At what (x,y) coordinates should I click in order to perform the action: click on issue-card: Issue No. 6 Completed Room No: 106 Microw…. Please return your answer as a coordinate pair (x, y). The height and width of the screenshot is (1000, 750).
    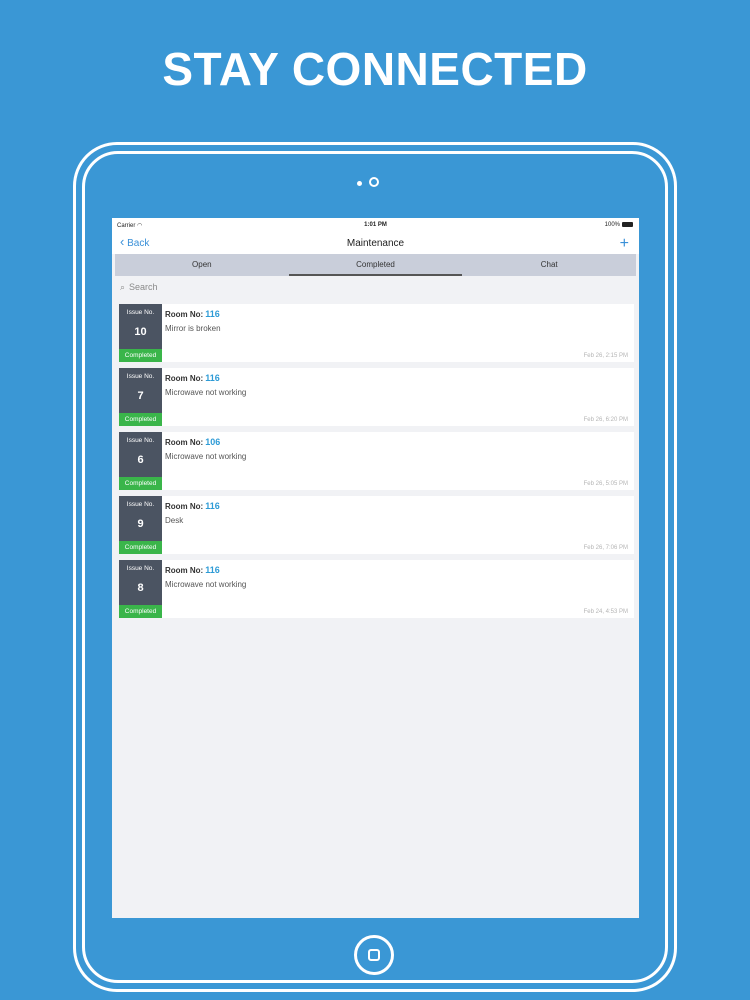
    Looking at the image, I should click on (376, 461).